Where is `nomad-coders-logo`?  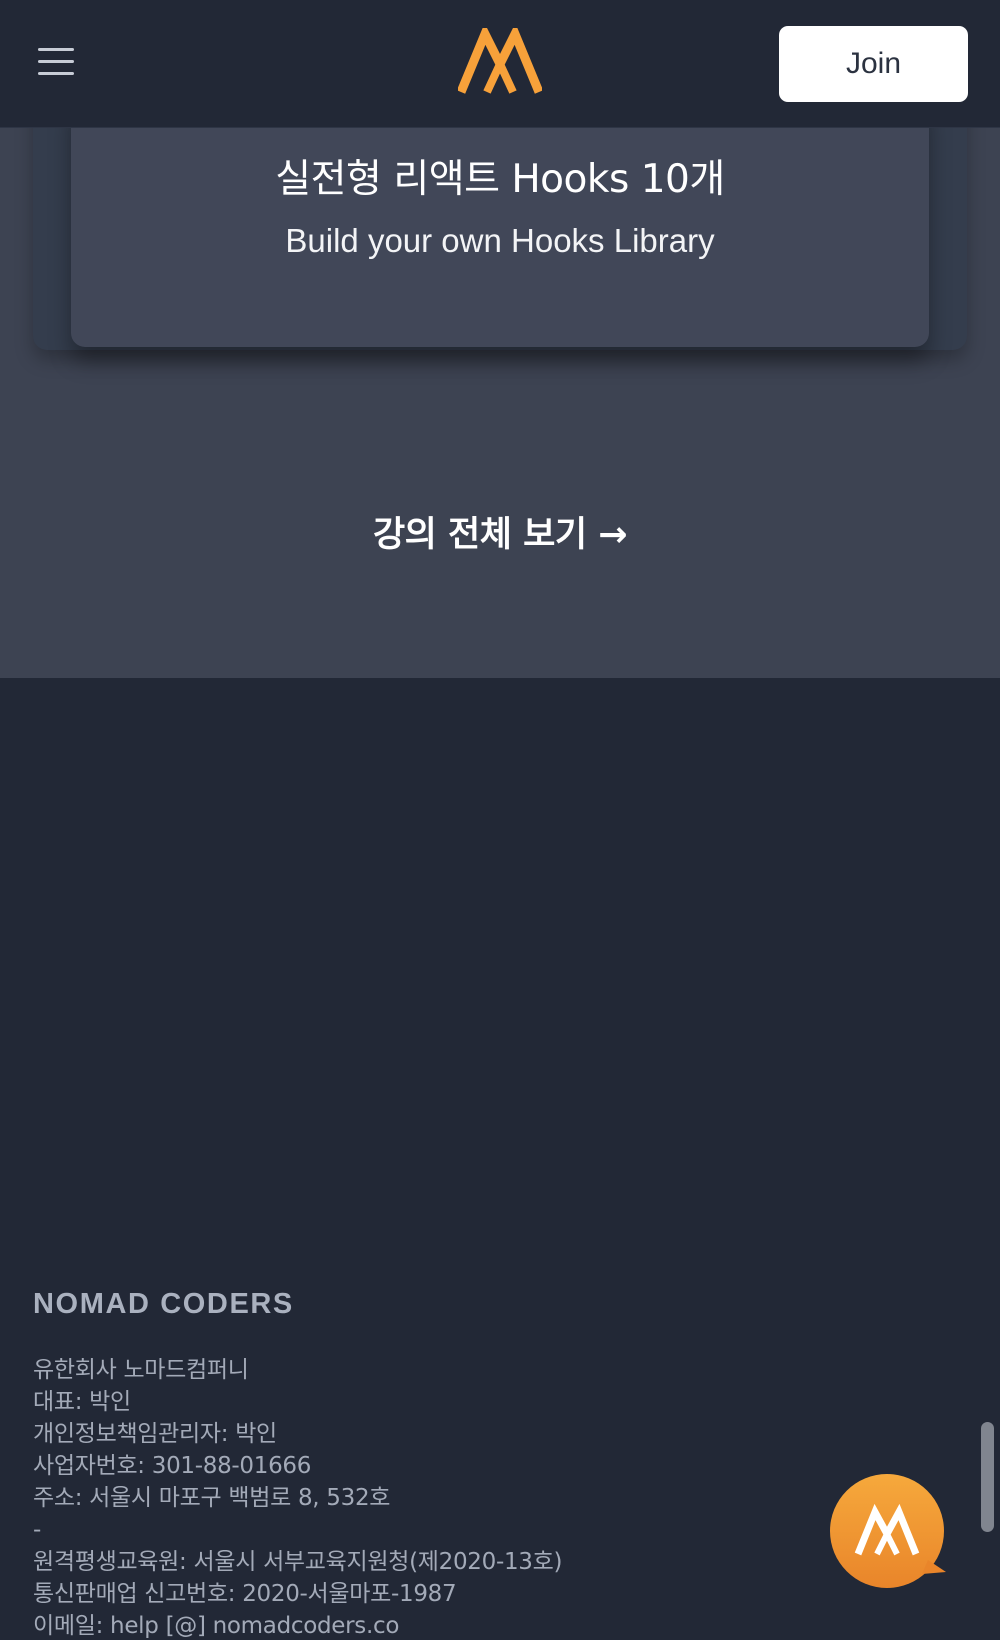
nomad-coders-logo is located at coordinates (500, 63).